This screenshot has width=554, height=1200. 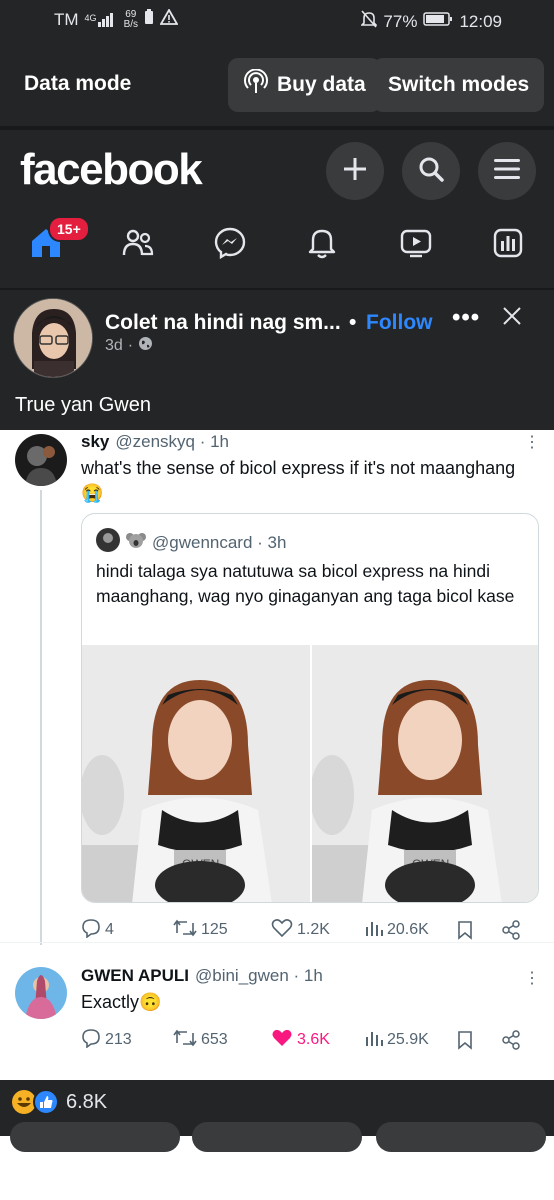 What do you see at coordinates (108, 542) in the screenshot?
I see `quote-avatar` at bounding box center [108, 542].